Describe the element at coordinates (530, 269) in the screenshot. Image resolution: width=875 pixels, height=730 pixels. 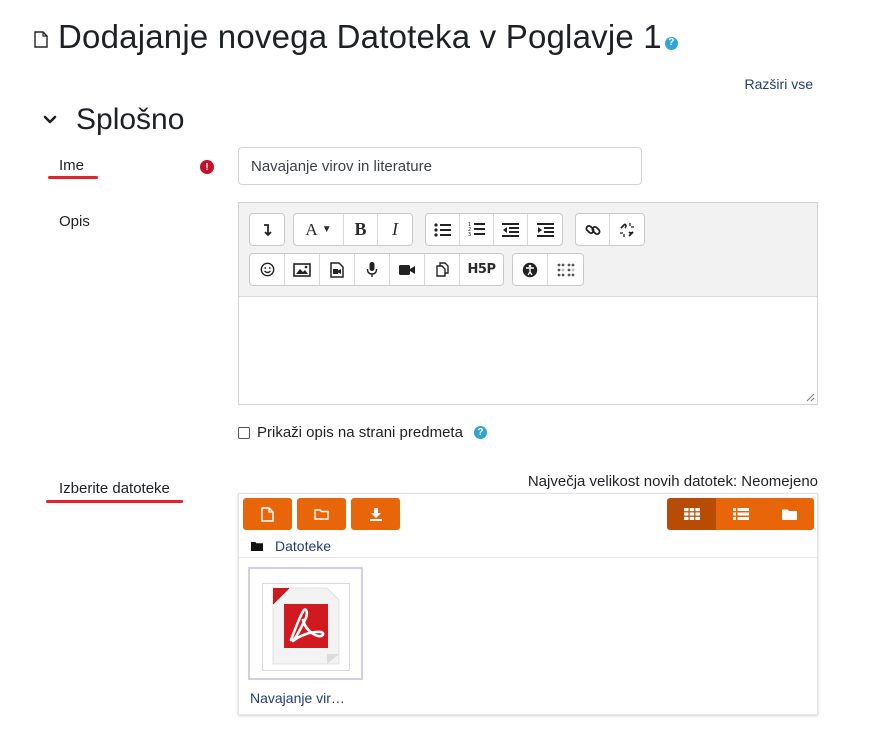
I see `accessibility-checker-icon` at that location.